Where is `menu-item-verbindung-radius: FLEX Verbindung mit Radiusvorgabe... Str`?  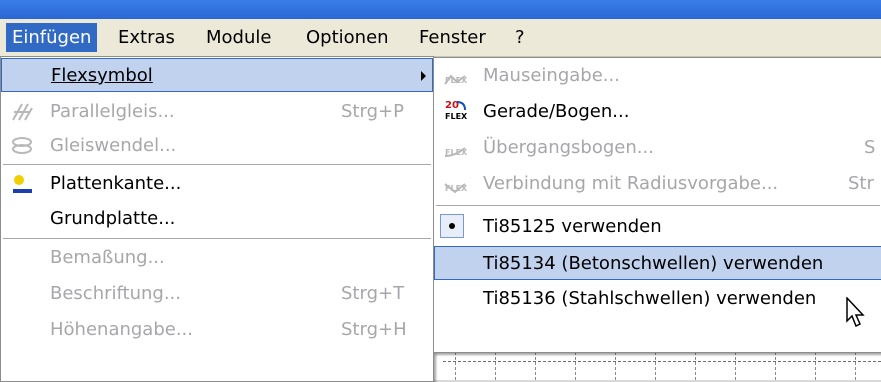
menu-item-verbindung-radius: FLEX Verbindung mit Radiusvorgabe... Str is located at coordinates (657, 184).